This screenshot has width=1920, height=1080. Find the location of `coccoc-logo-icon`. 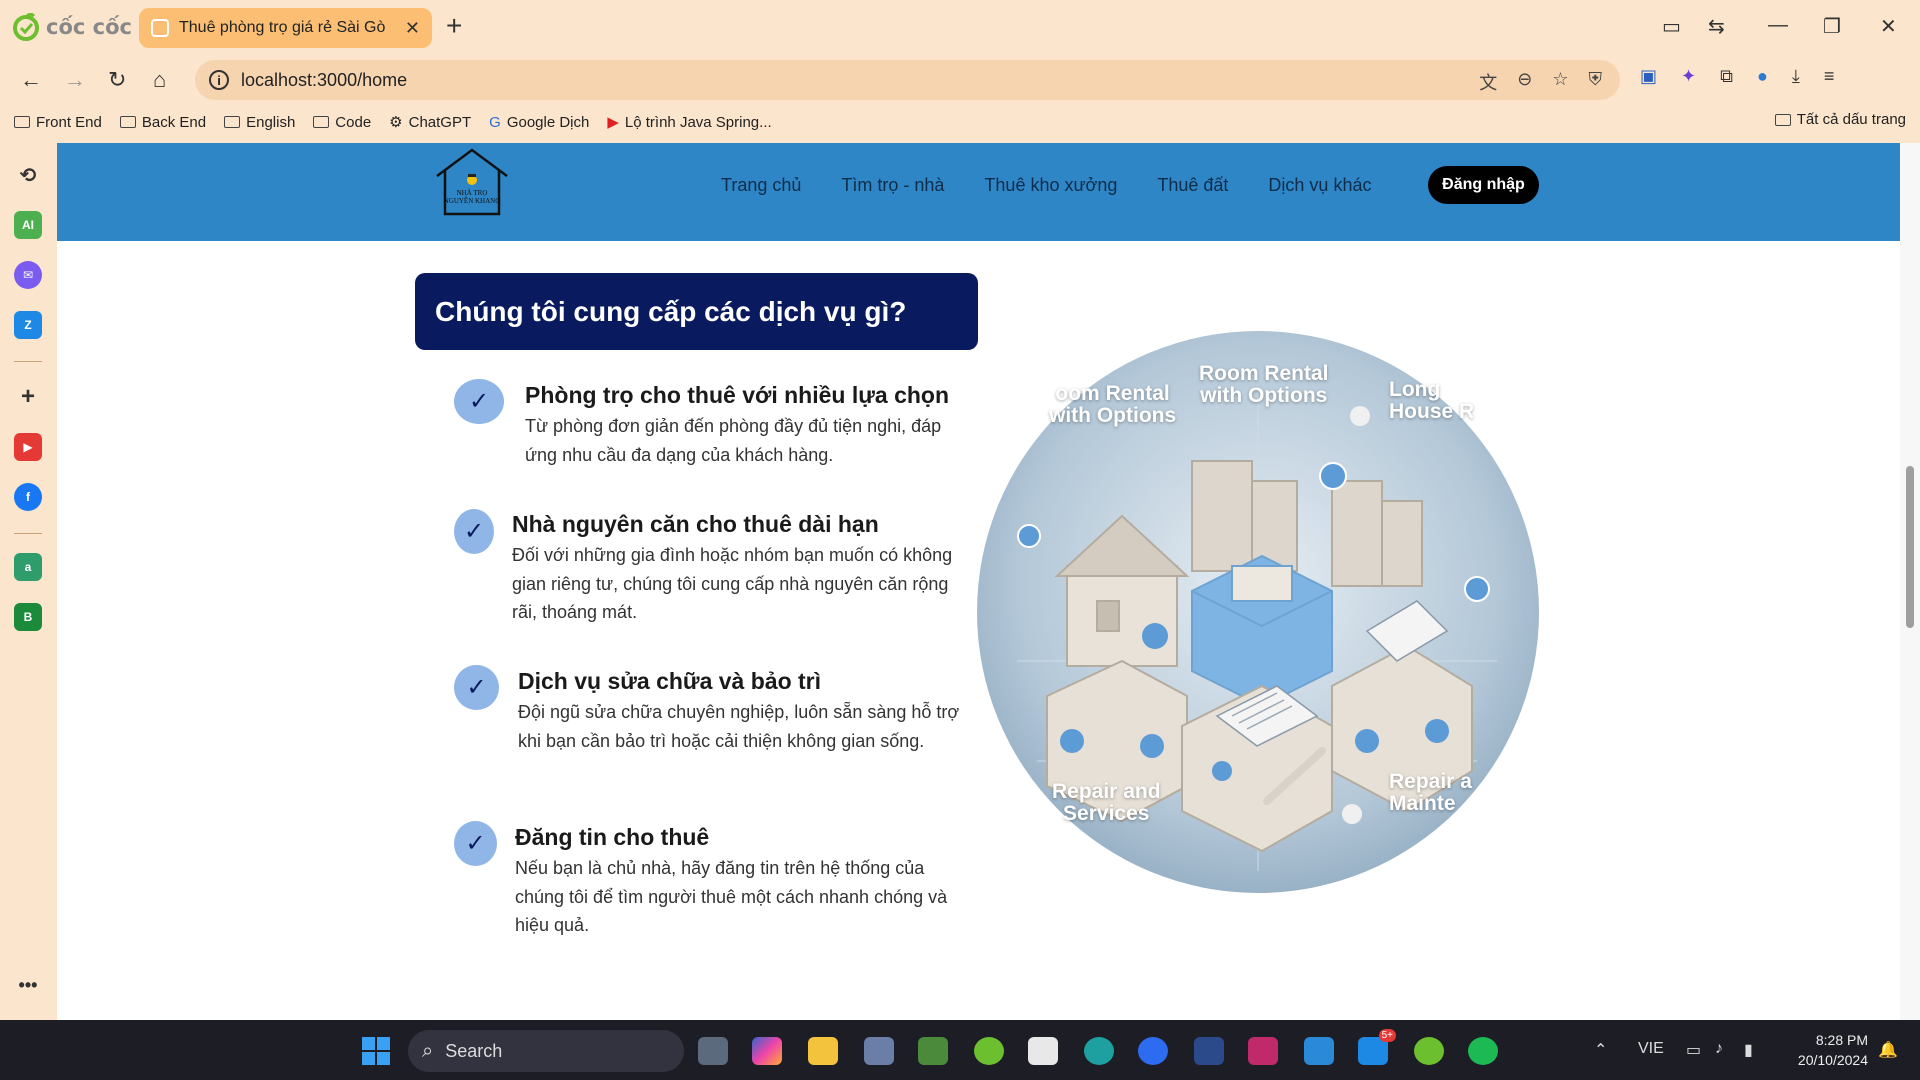

coccoc-logo-icon is located at coordinates (26, 27).